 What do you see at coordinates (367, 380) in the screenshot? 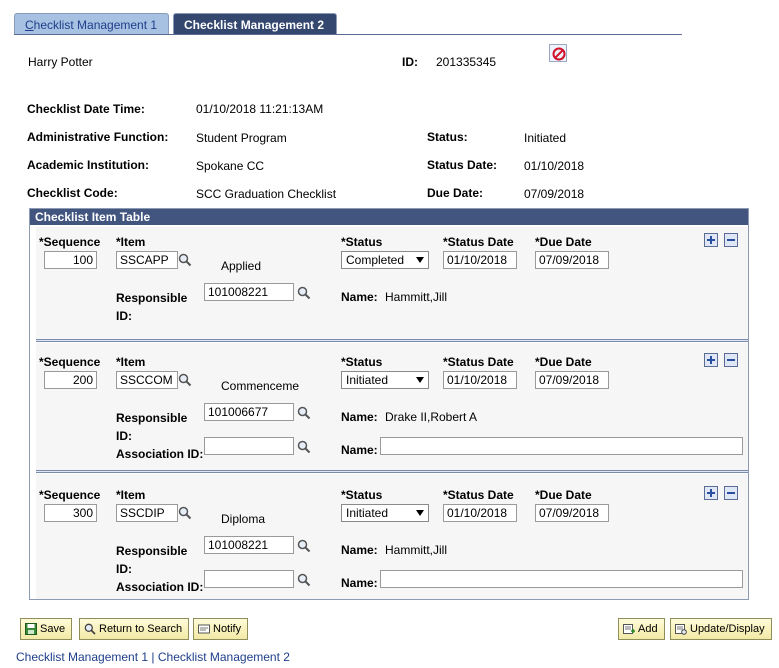
I see `status-select-value: Initiated` at bounding box center [367, 380].